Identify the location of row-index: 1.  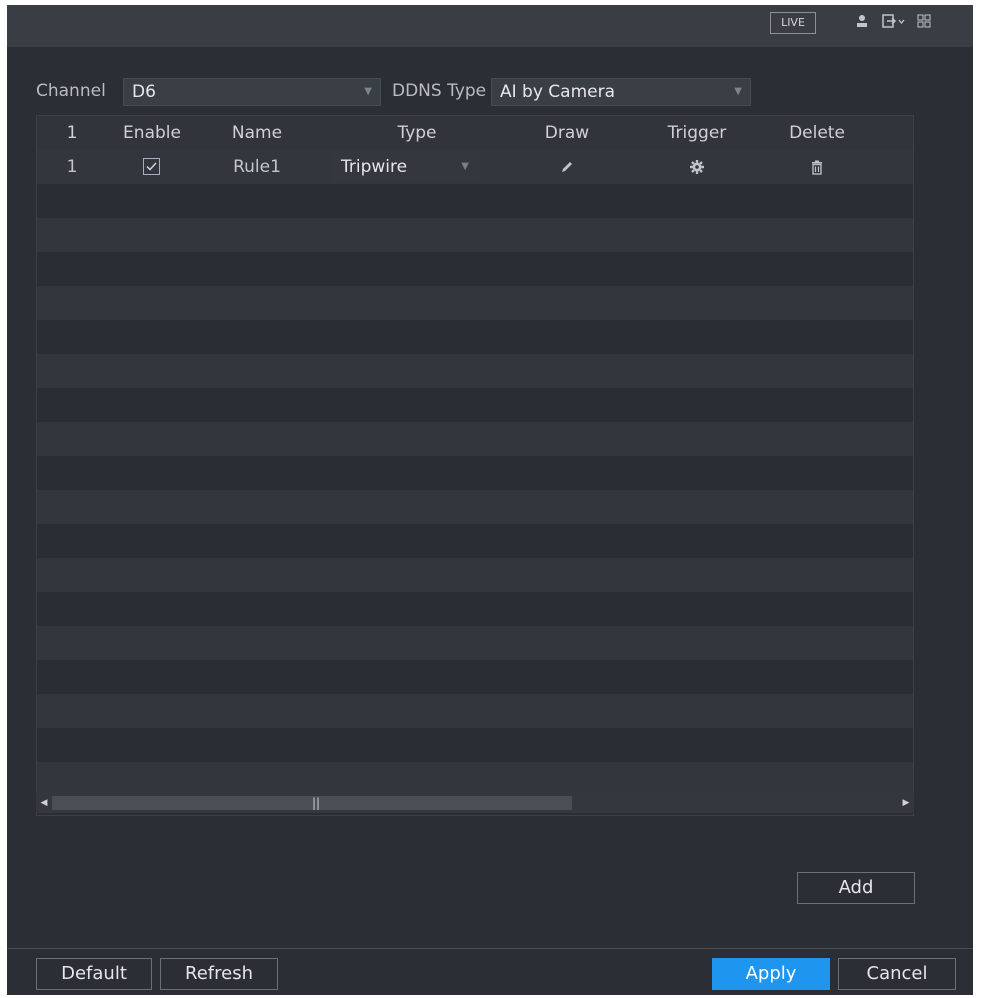
(72, 167).